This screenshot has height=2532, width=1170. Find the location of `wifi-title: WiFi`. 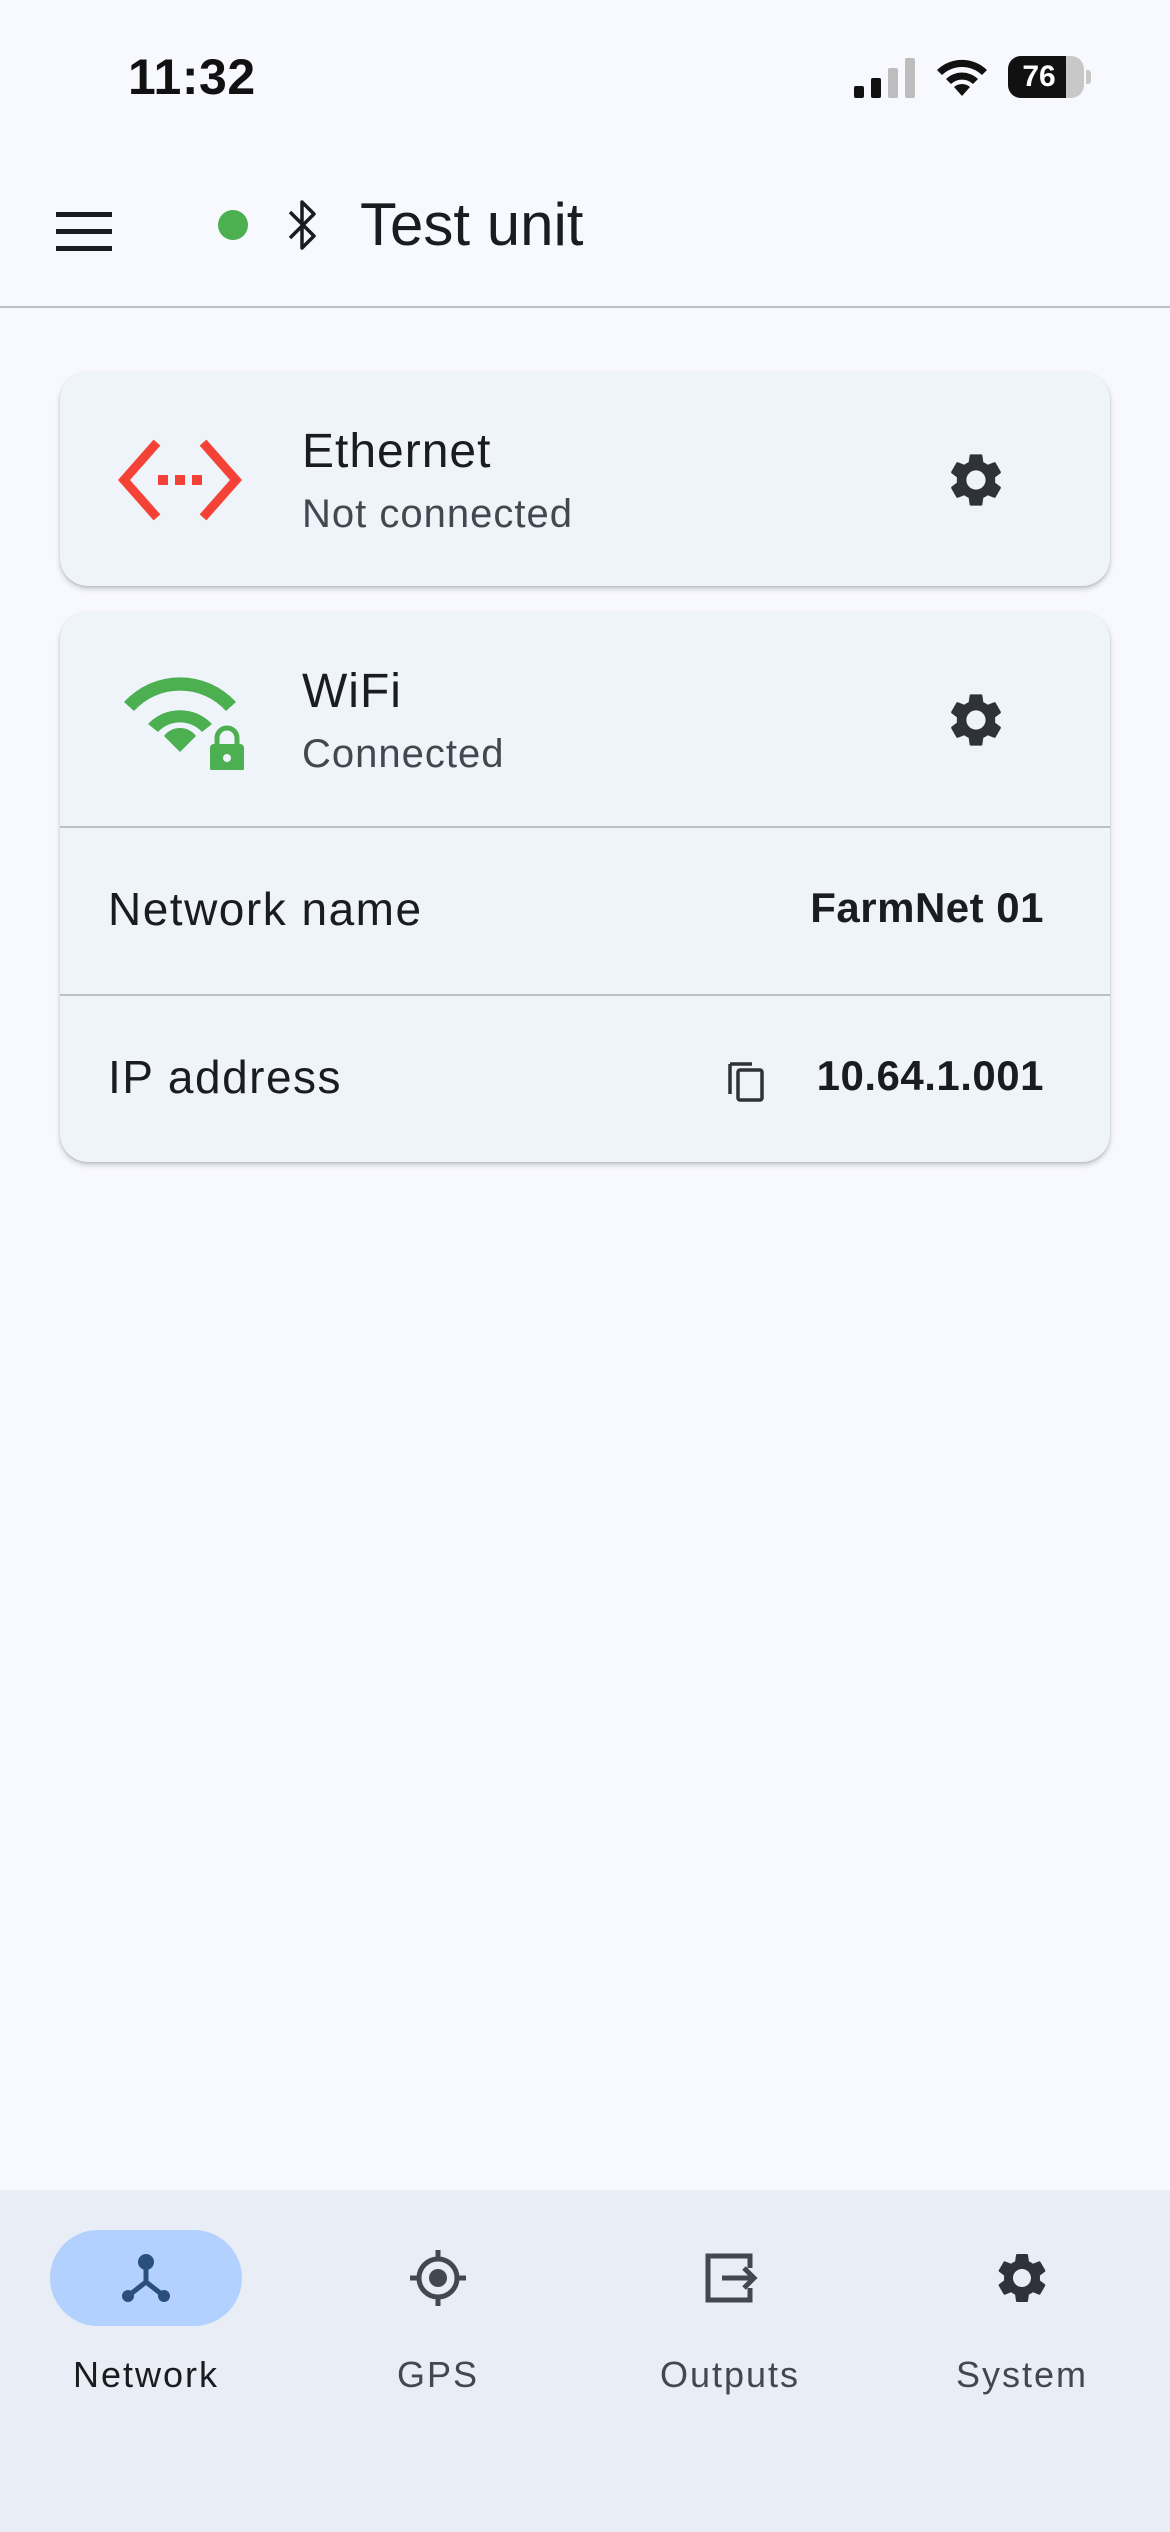

wifi-title: WiFi is located at coordinates (352, 691).